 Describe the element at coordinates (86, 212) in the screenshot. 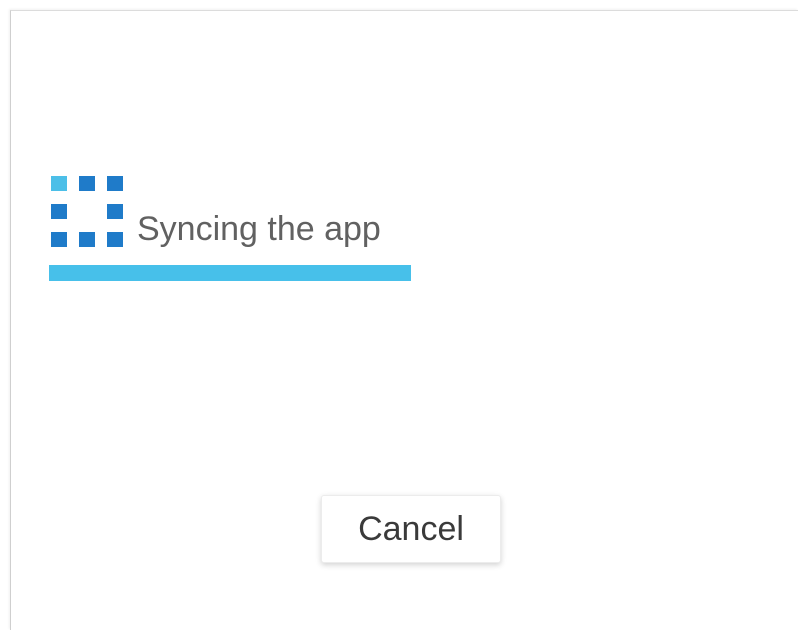

I see `sync-grid-icon` at that location.